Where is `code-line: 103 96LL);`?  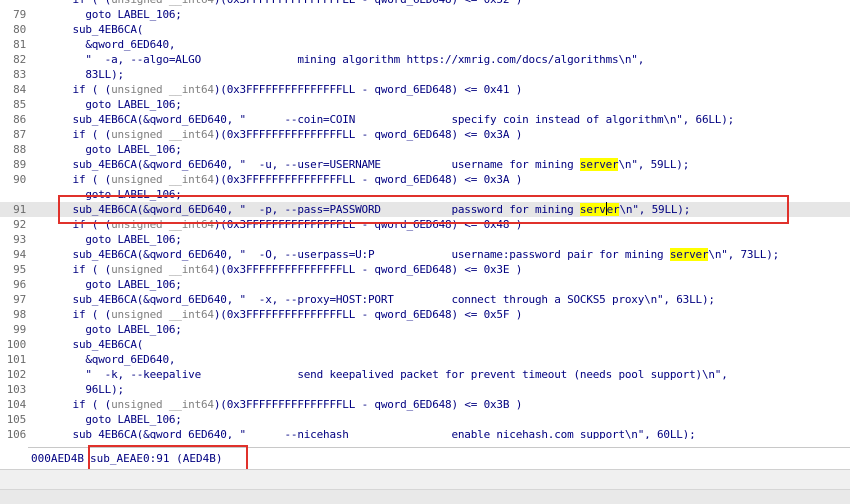 code-line: 103 96LL); is located at coordinates (425, 389).